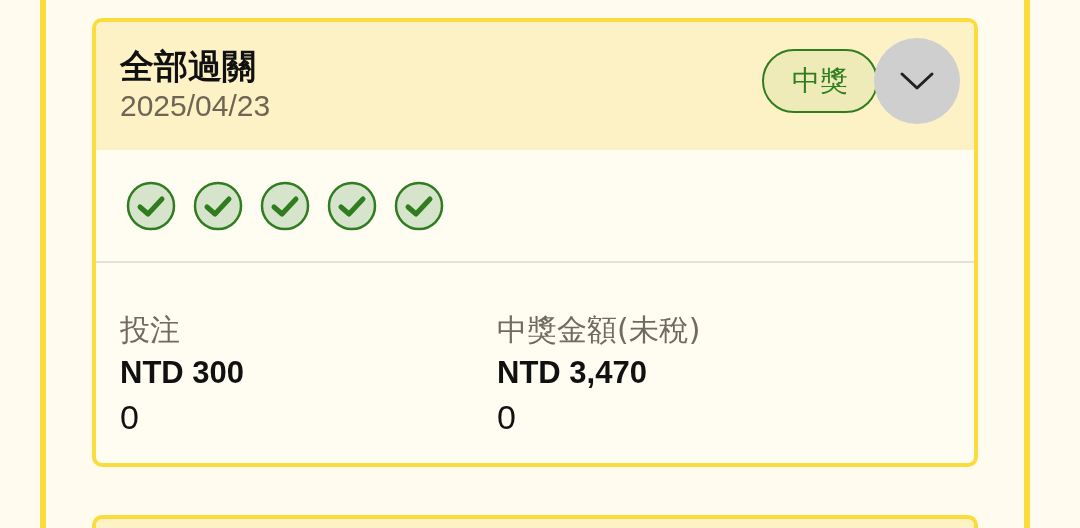 This screenshot has width=1080, height=528. I want to click on chevron-down-icon, so click(917, 81).